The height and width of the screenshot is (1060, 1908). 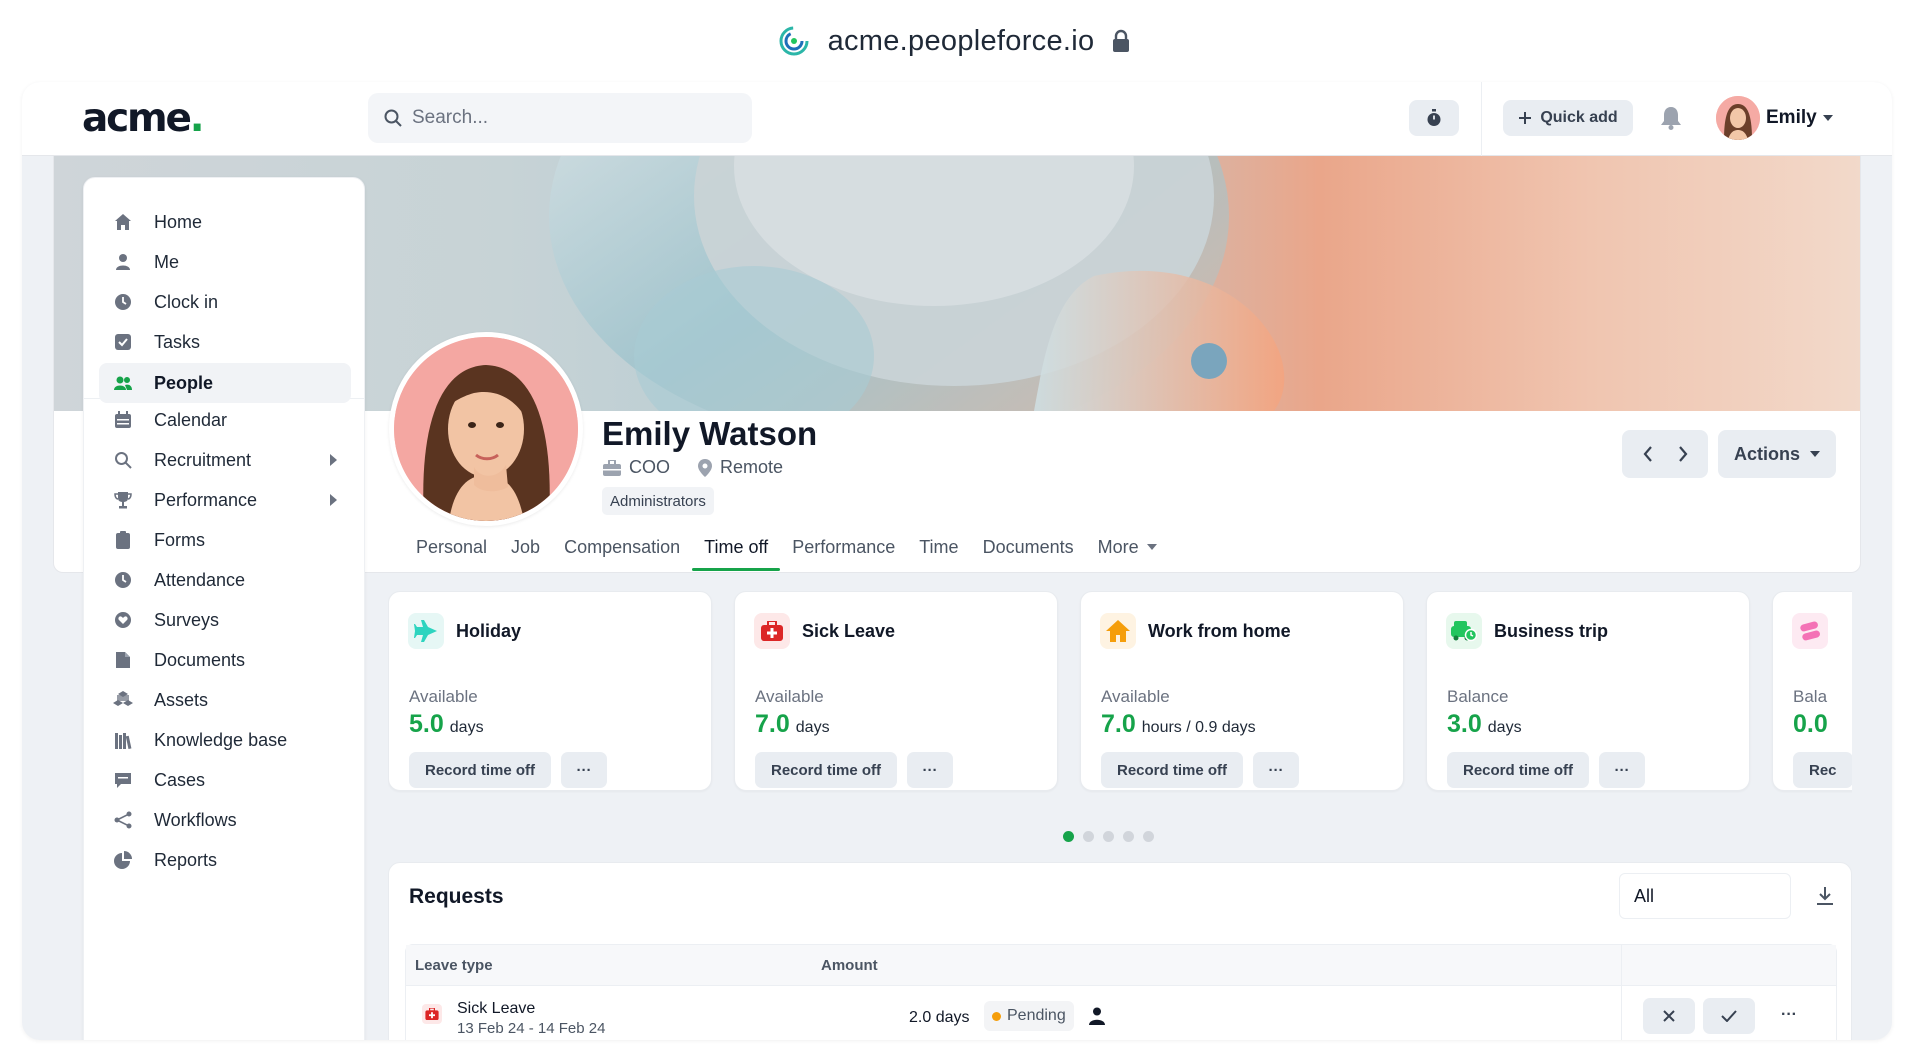 What do you see at coordinates (1671, 118) in the screenshot?
I see `bell-icon` at bounding box center [1671, 118].